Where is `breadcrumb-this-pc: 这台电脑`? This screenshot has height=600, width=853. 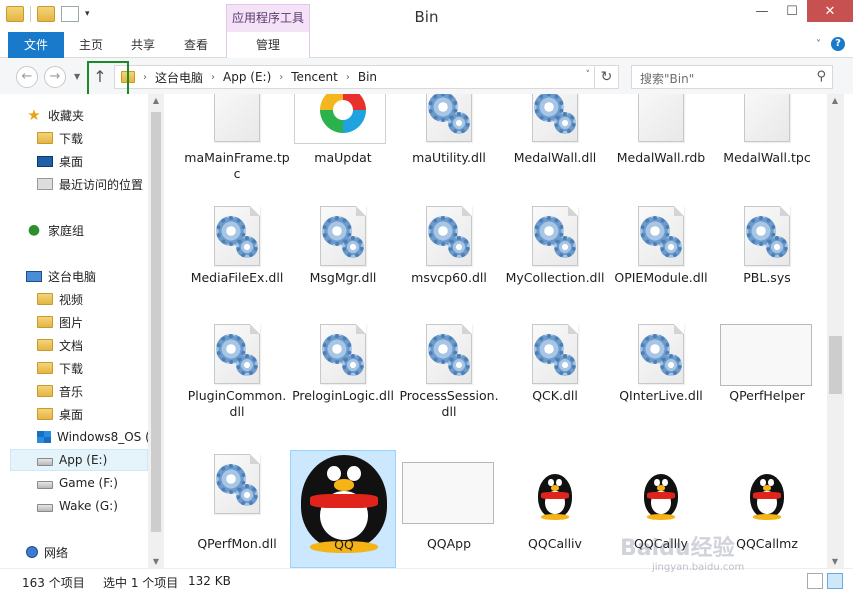
breadcrumb-this-pc: 这台电脑 is located at coordinates (179, 77).